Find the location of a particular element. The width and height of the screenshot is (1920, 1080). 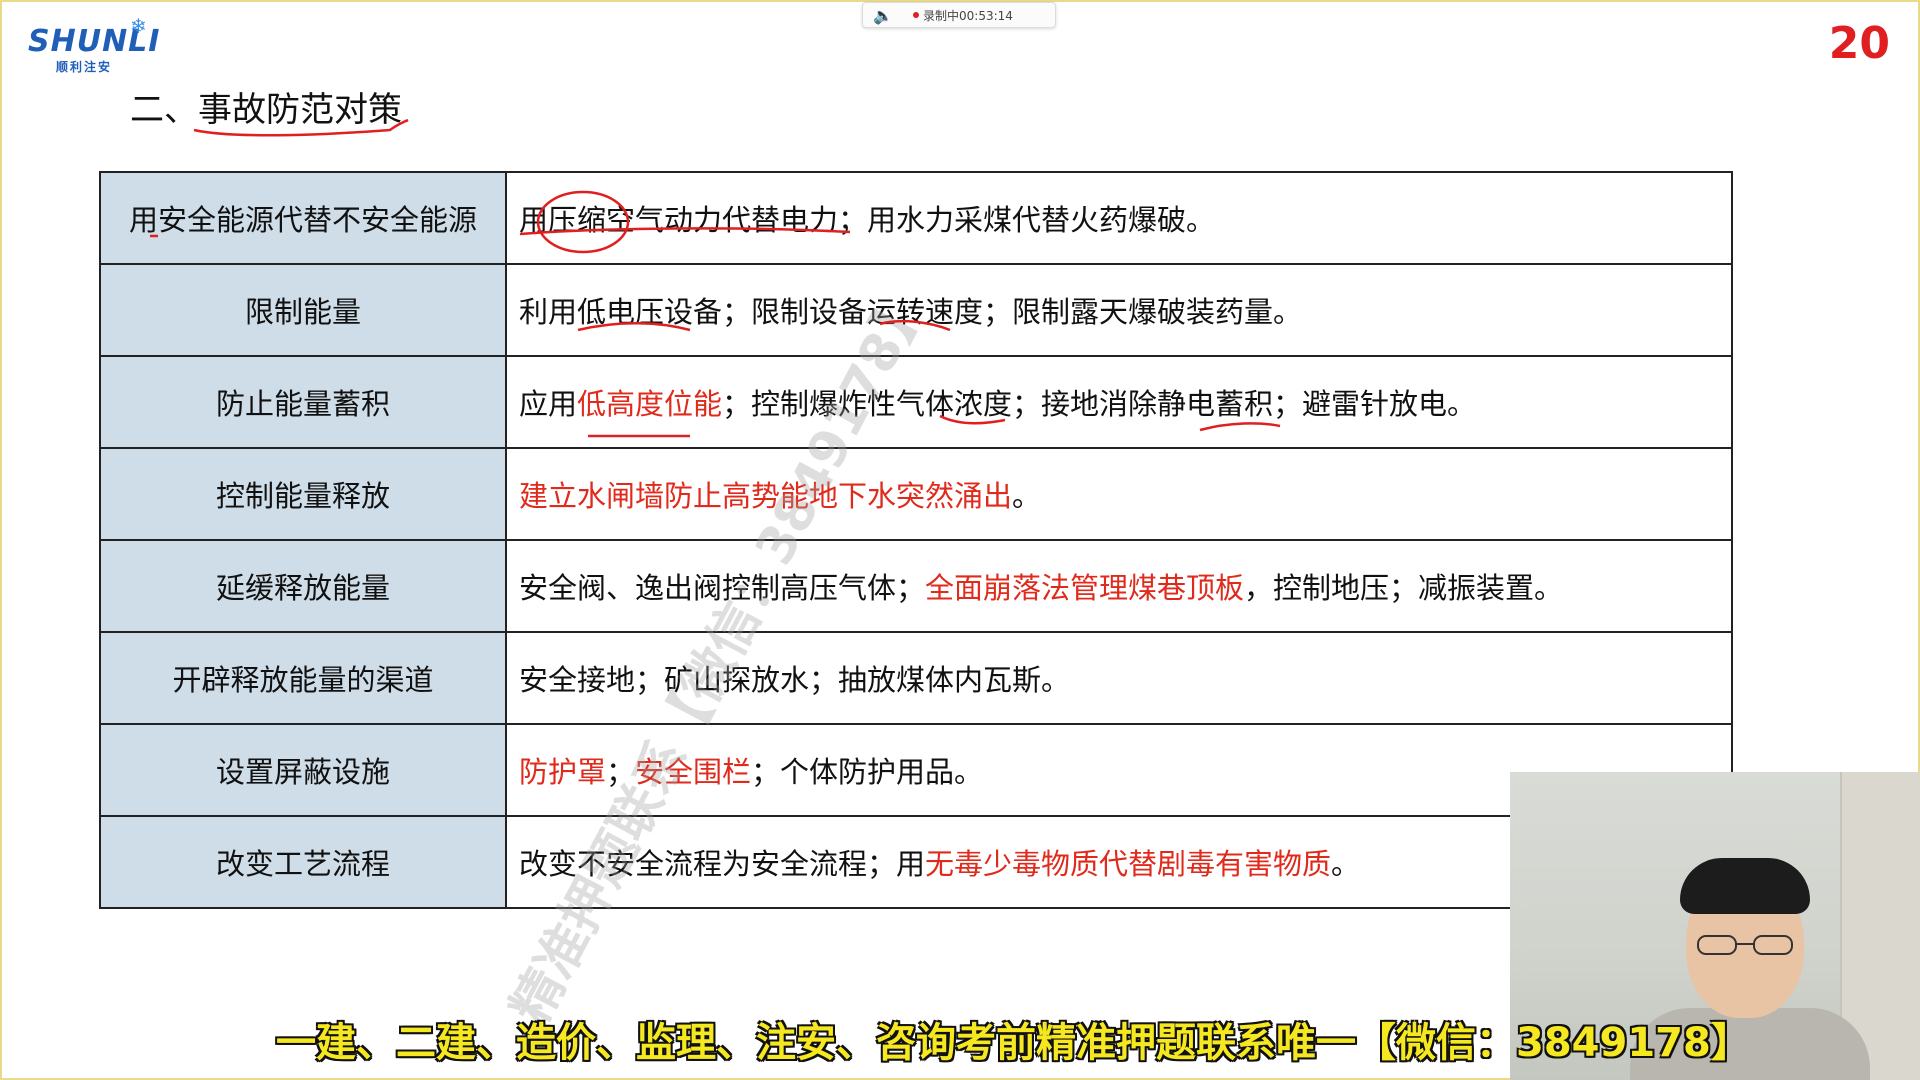

table-row: 用安全能源代替不安全能源 用压缩空气动力代替电力；用水力采煤代替火药爆破。 is located at coordinates (916, 218).